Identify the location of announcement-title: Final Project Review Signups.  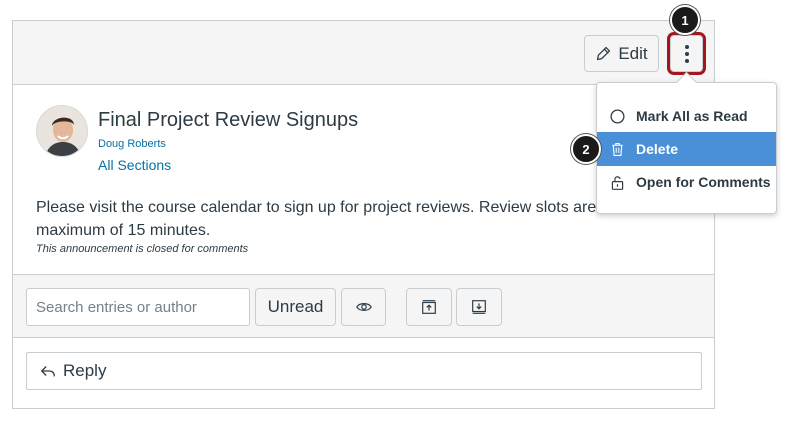
(228, 120).